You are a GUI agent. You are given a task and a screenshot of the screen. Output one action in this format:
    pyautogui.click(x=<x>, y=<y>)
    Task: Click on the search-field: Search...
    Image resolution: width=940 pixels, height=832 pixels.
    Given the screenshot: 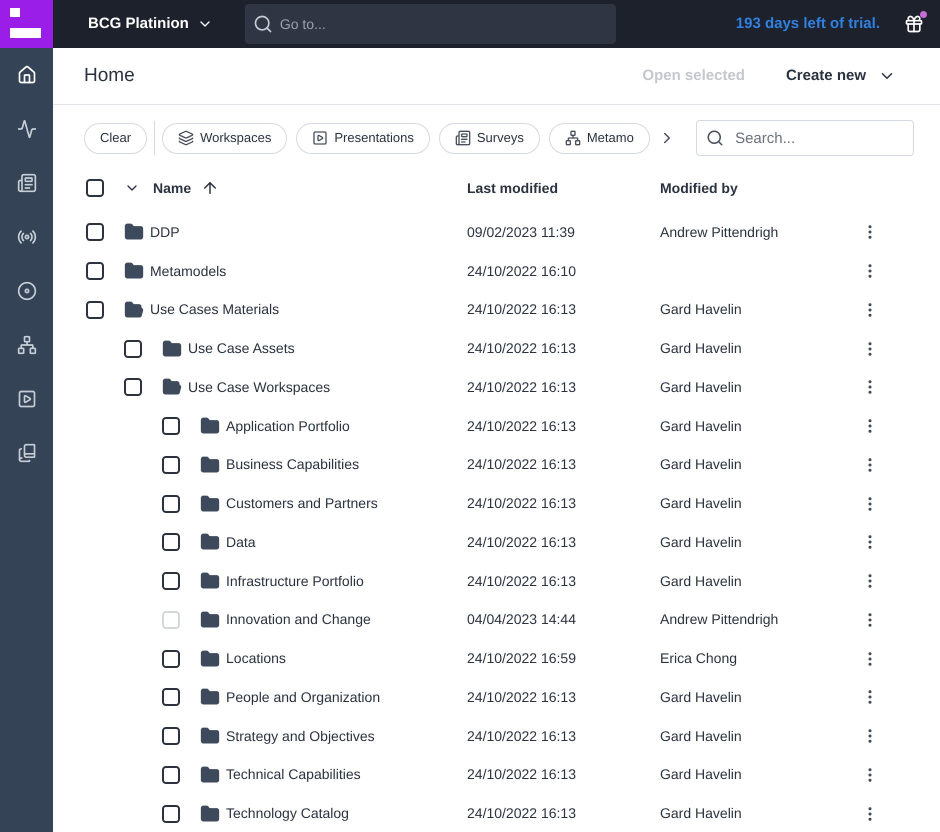 What is the action you would take?
    pyautogui.click(x=805, y=138)
    